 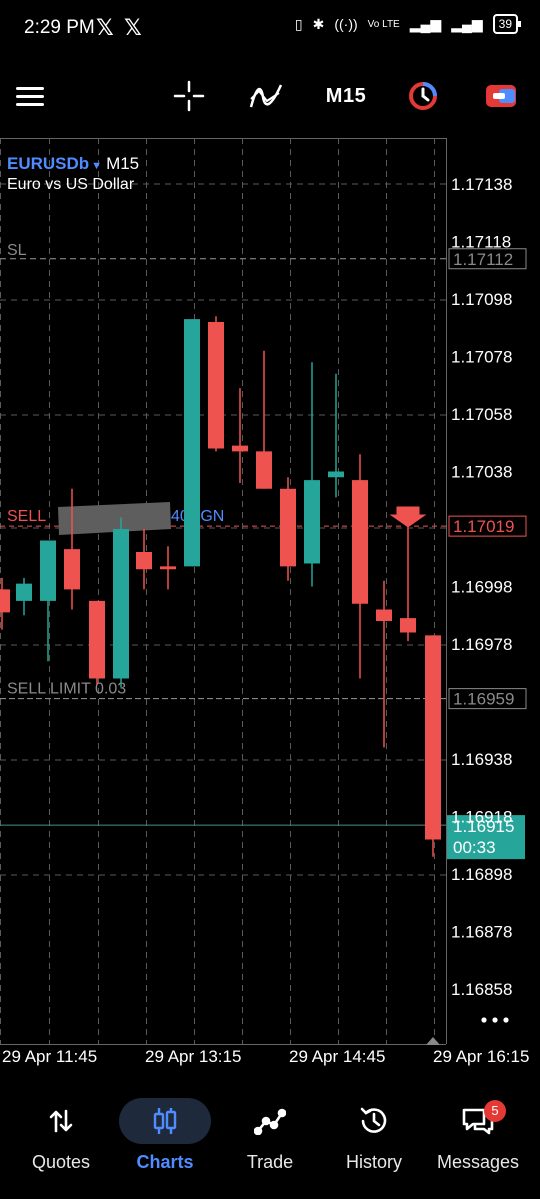 I want to click on price-axis-label: 1.17078, so click(x=481, y=357).